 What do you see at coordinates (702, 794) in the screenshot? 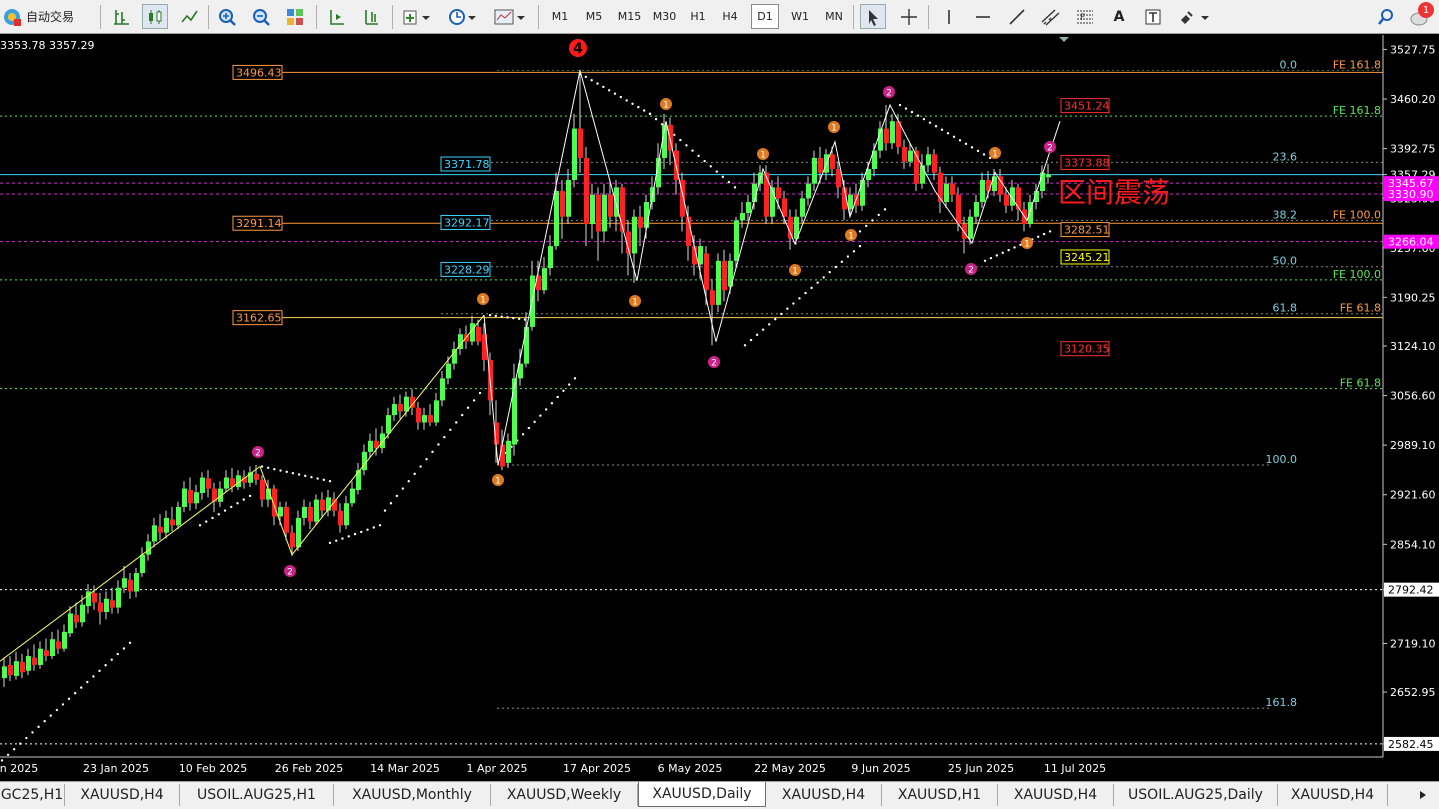
I see `chart-tab: XAUUSD,Daily` at bounding box center [702, 794].